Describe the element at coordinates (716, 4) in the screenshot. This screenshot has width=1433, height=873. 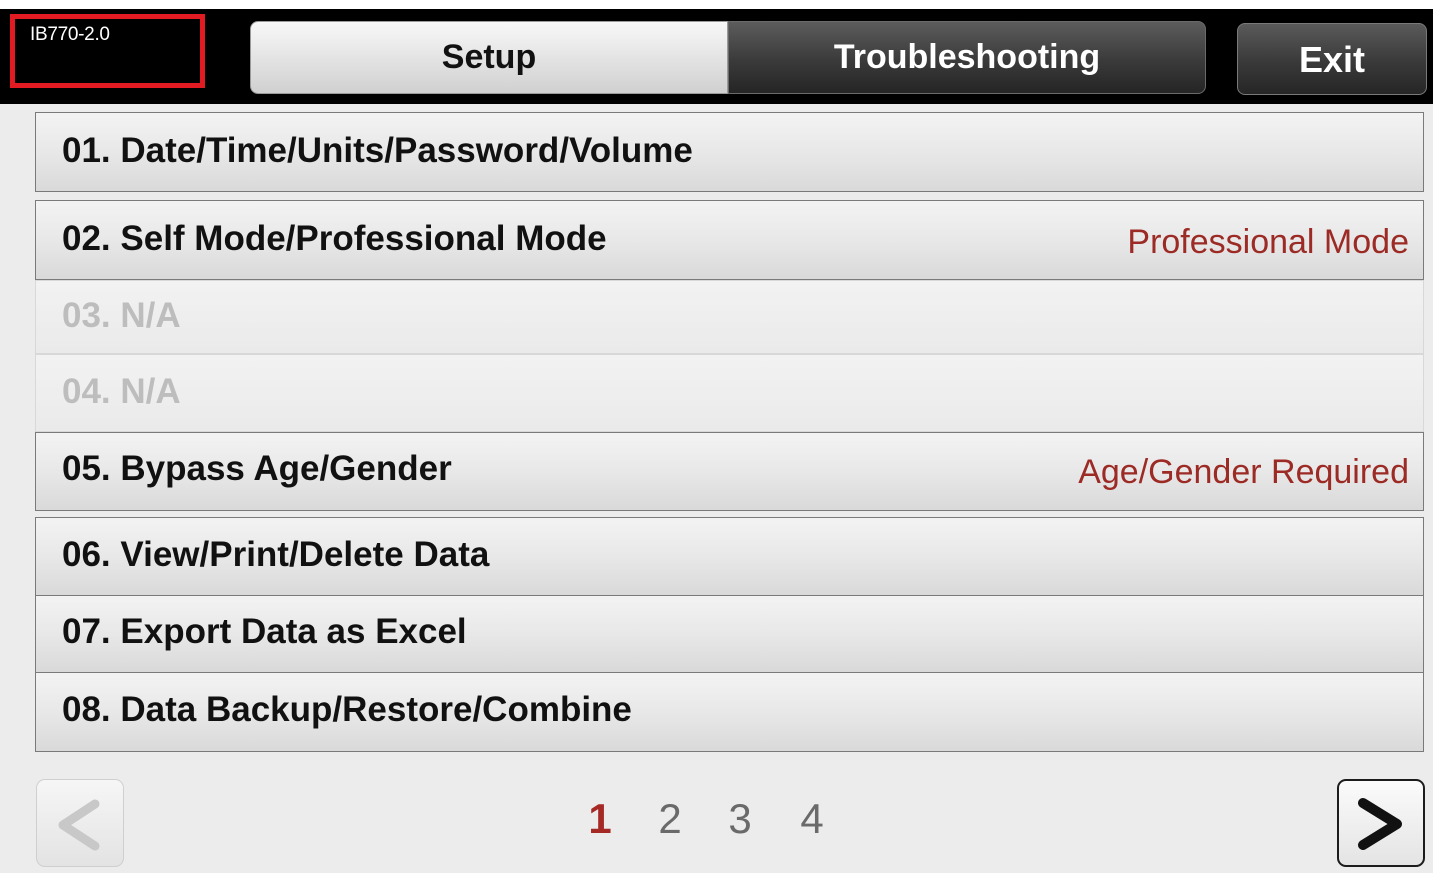
I see `top-strip` at that location.